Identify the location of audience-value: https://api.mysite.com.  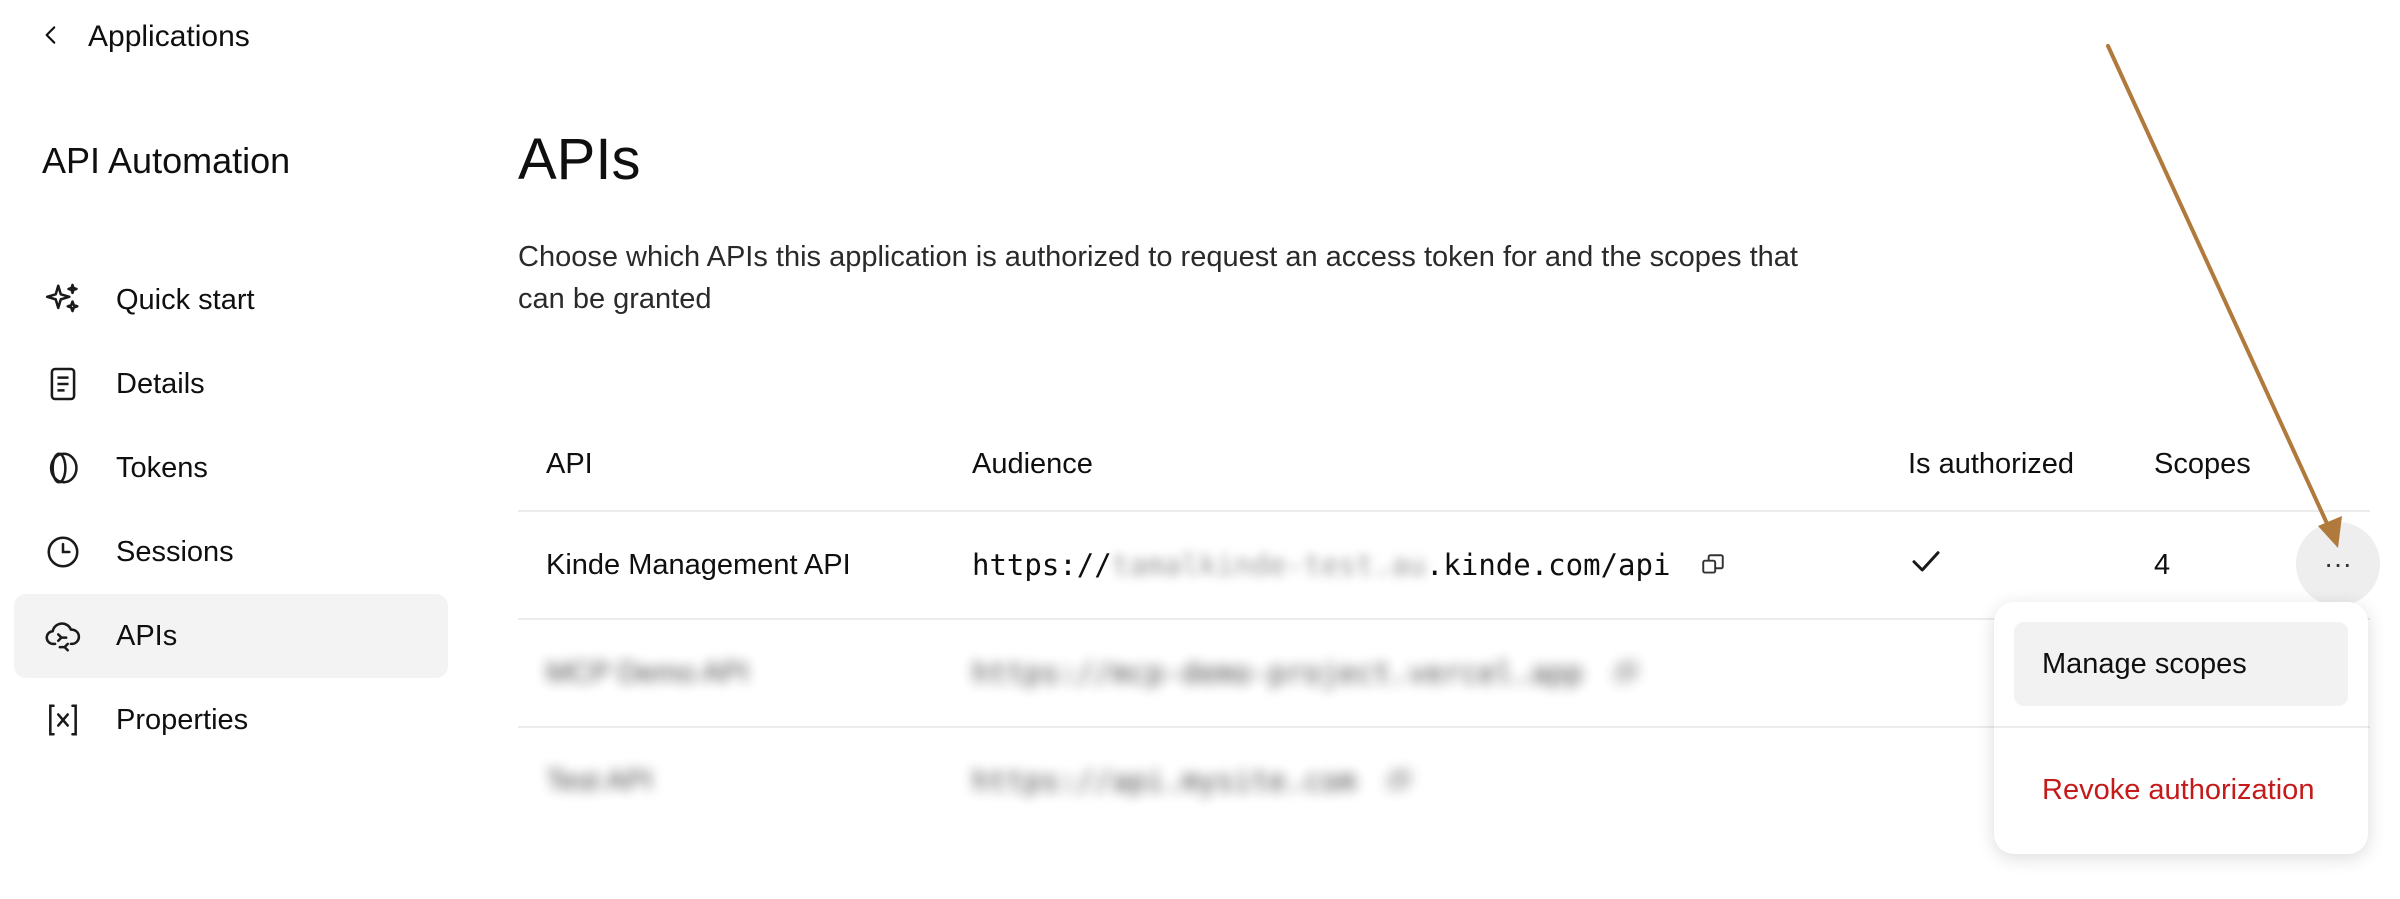
(1164, 781).